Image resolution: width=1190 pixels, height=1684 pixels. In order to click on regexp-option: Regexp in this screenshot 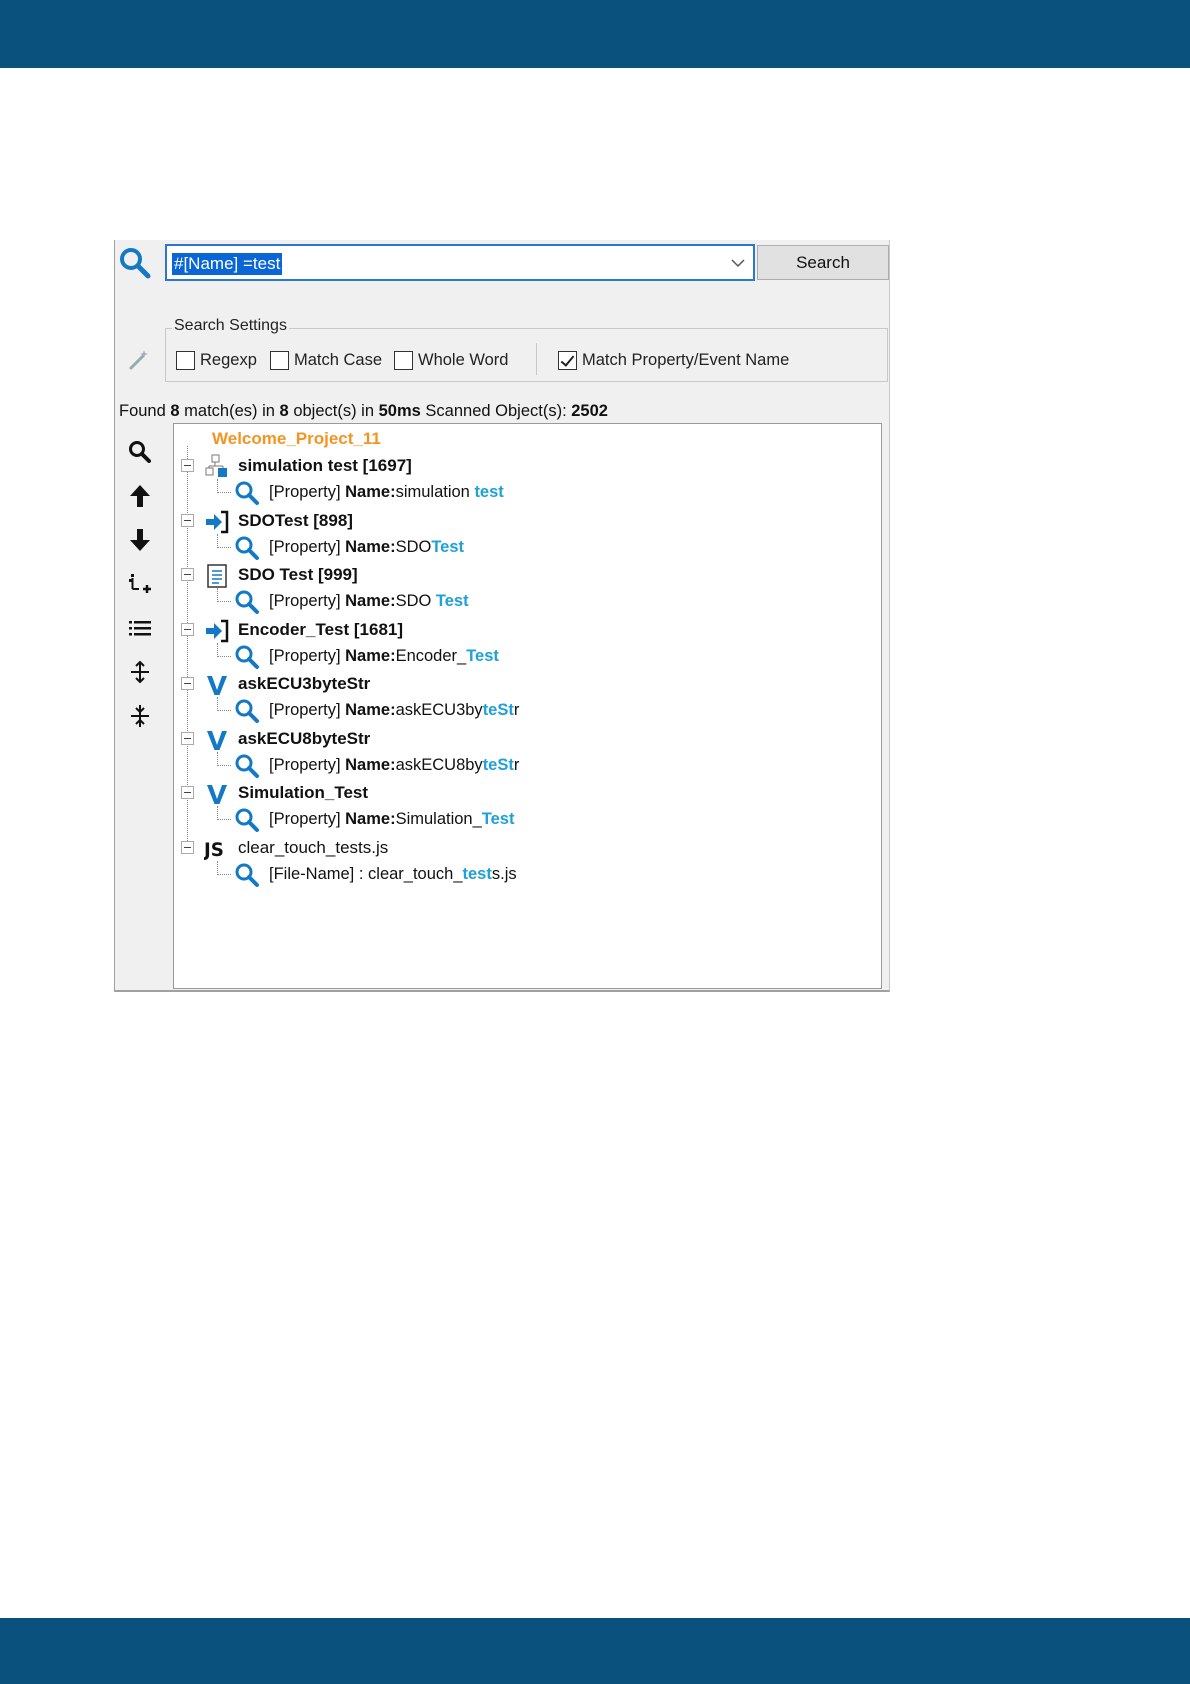, I will do `click(216, 360)`.